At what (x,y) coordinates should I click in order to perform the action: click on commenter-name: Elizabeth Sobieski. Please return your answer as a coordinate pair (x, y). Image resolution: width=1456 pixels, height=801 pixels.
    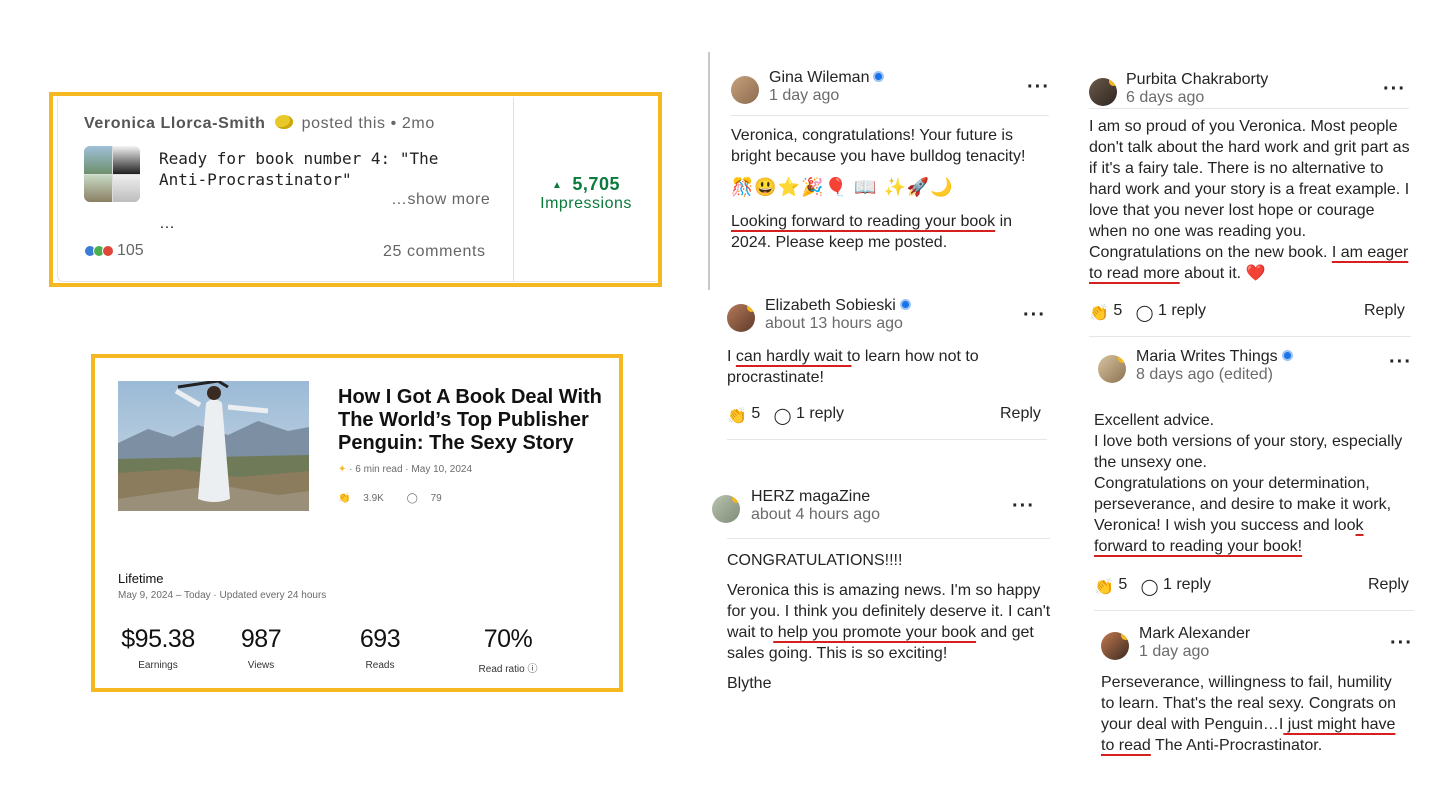
    Looking at the image, I should click on (838, 306).